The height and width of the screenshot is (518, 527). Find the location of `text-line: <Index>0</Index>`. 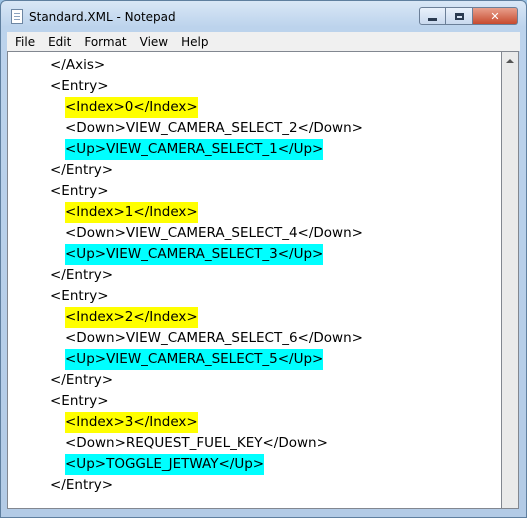

text-line: <Index>0</Index> is located at coordinates (131, 107).